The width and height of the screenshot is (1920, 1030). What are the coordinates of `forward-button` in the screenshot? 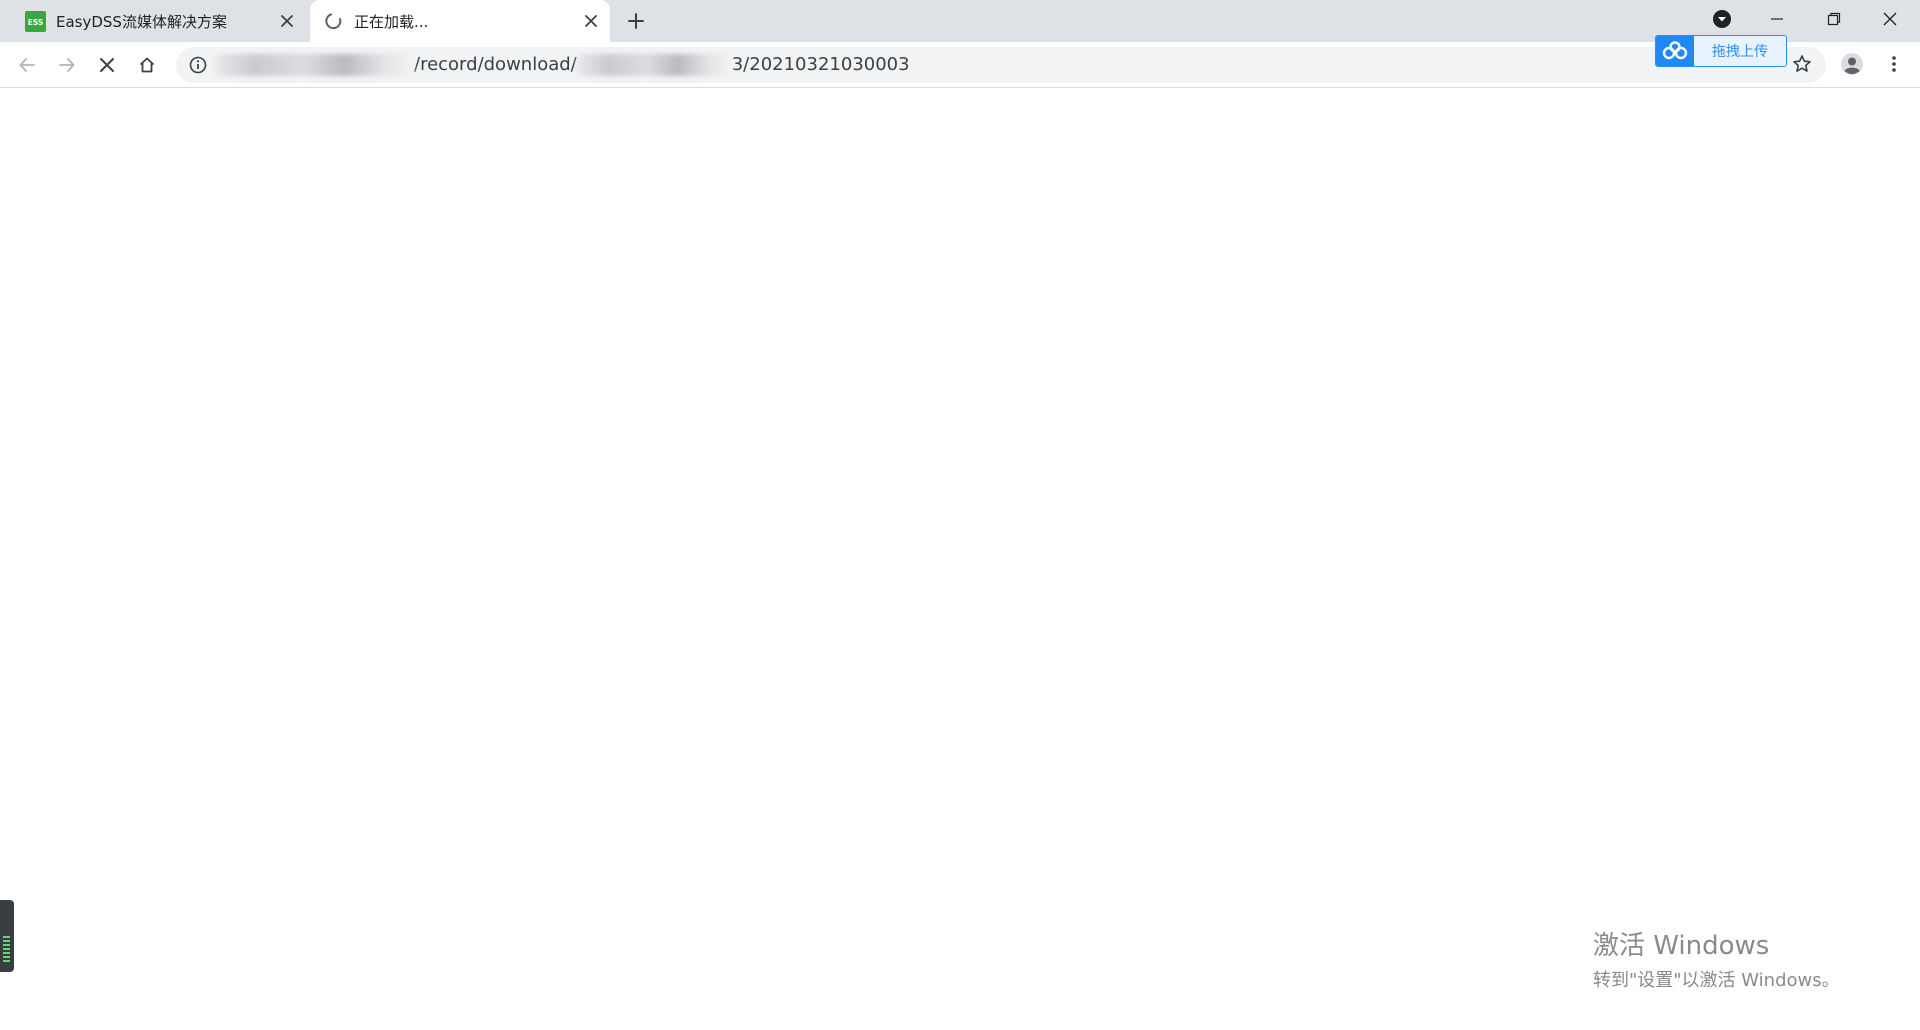 It's located at (67, 65).